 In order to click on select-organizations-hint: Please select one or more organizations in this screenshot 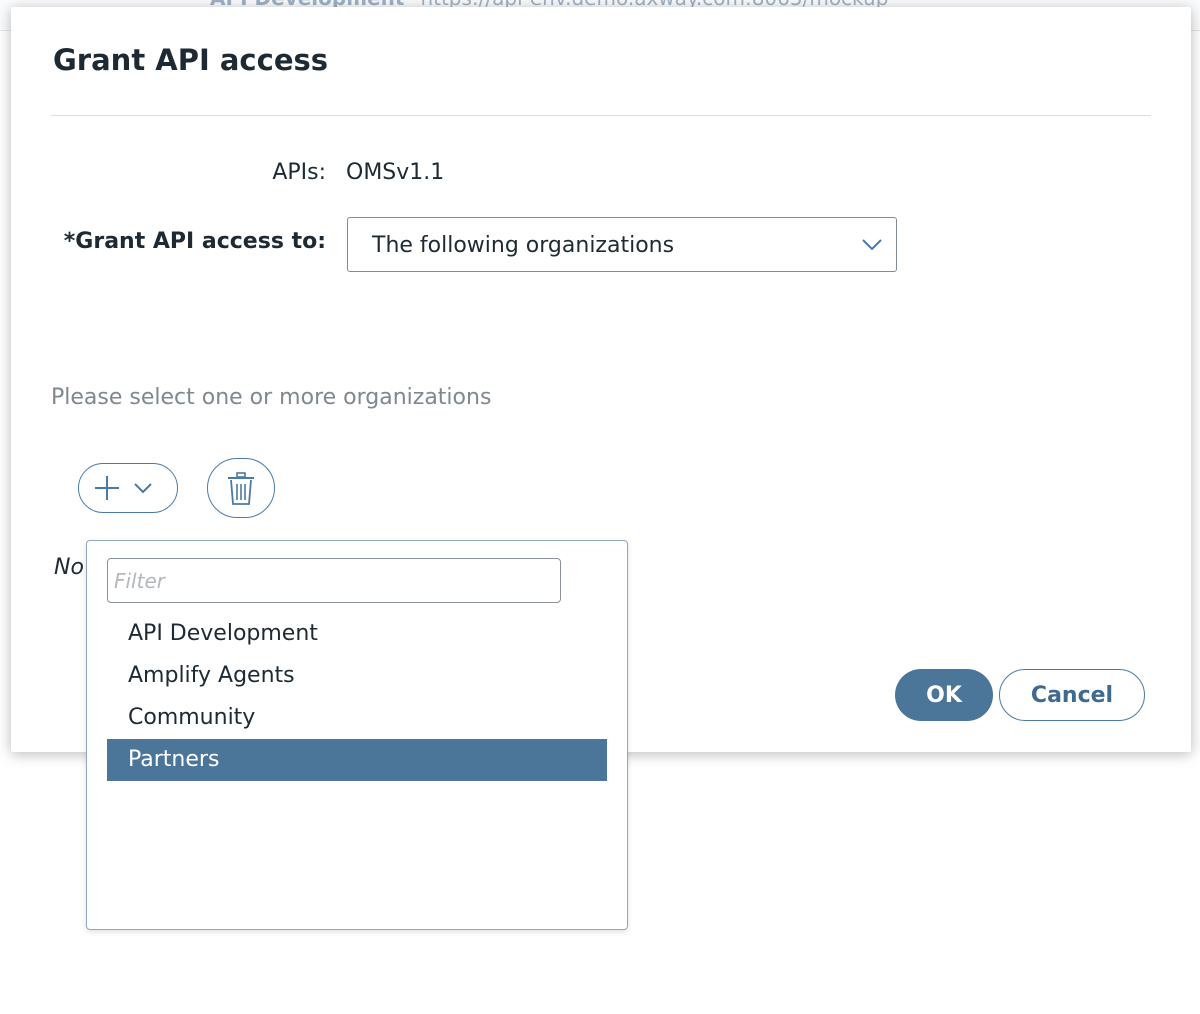, I will do `click(271, 397)`.